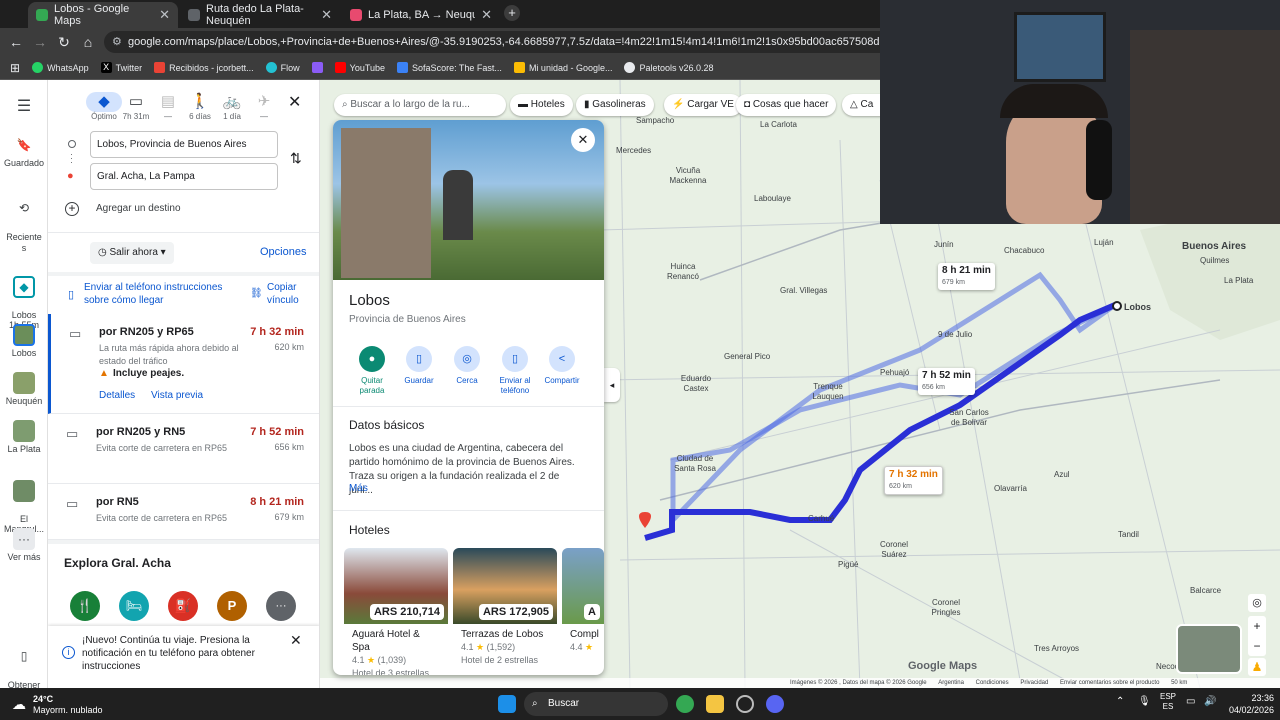 The image size is (1280, 720). What do you see at coordinates (359, 67) in the screenshot?
I see `bookmark-youtube: YouTube` at bounding box center [359, 67].